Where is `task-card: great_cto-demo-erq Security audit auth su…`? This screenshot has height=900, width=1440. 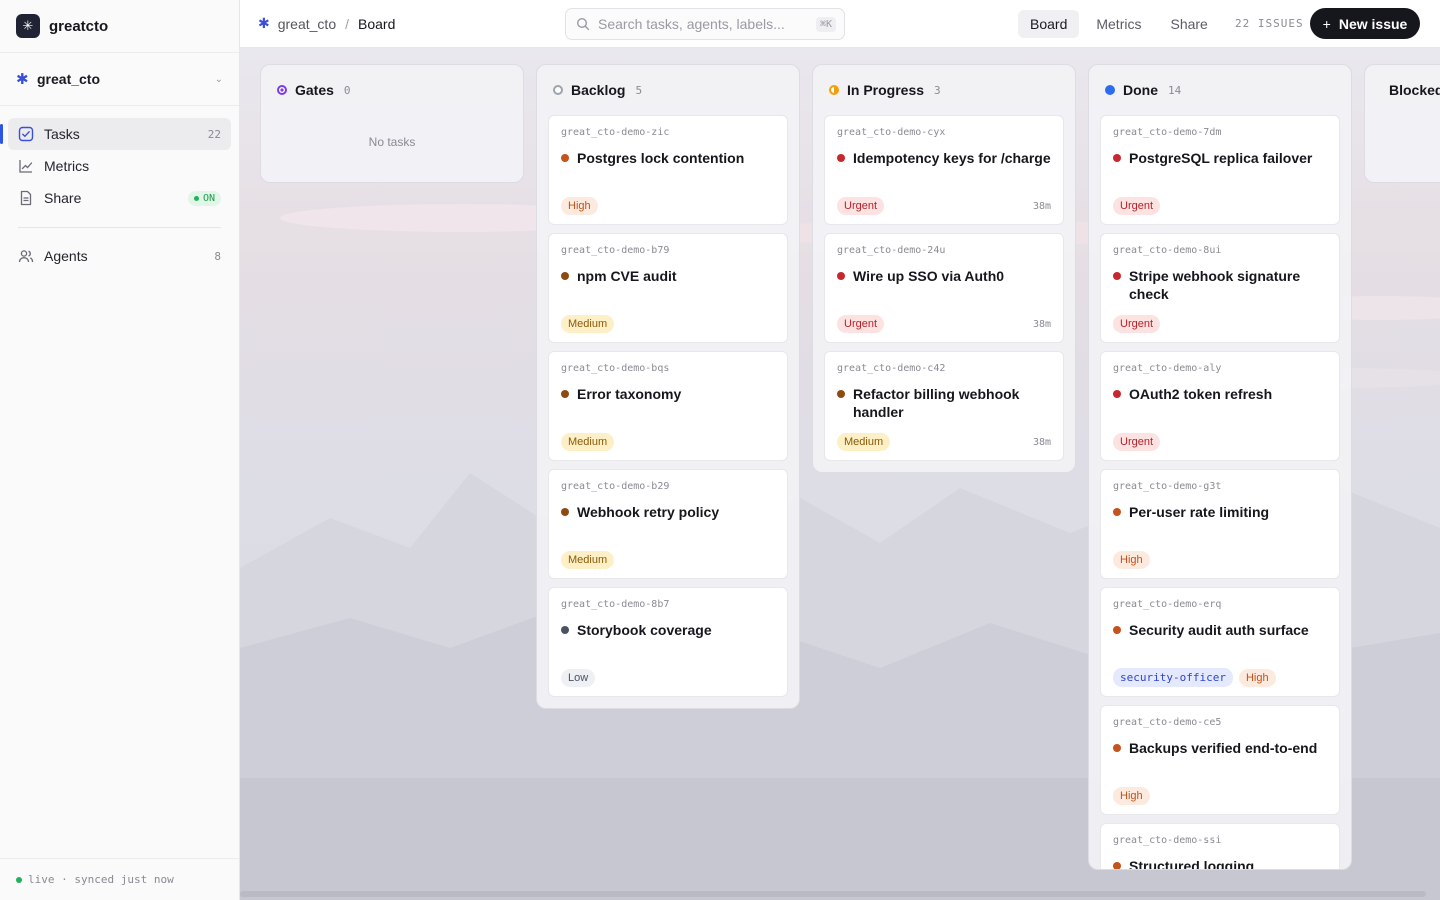 task-card: great_cto-demo-erq Security audit auth su… is located at coordinates (1220, 642).